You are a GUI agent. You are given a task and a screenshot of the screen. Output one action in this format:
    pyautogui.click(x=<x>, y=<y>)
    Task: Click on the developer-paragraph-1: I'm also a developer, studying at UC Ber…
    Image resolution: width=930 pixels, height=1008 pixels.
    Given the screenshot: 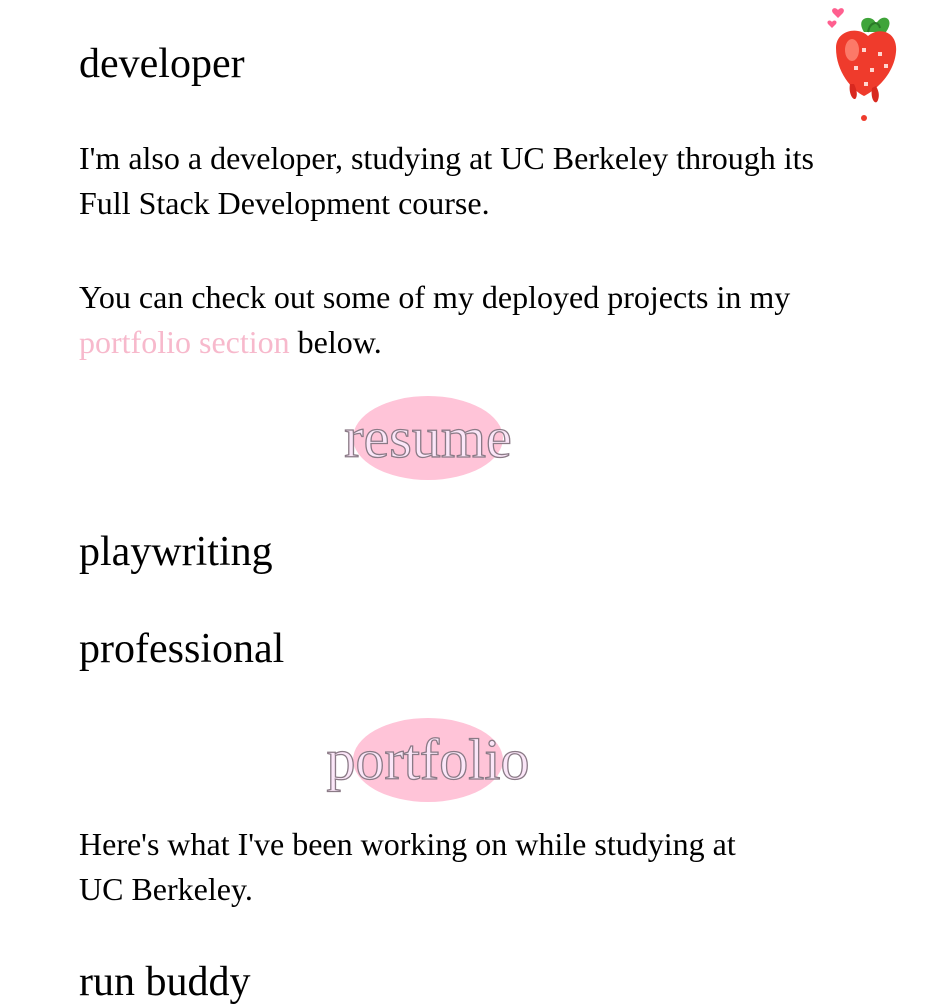 What is the action you would take?
    pyautogui.click(x=446, y=180)
    